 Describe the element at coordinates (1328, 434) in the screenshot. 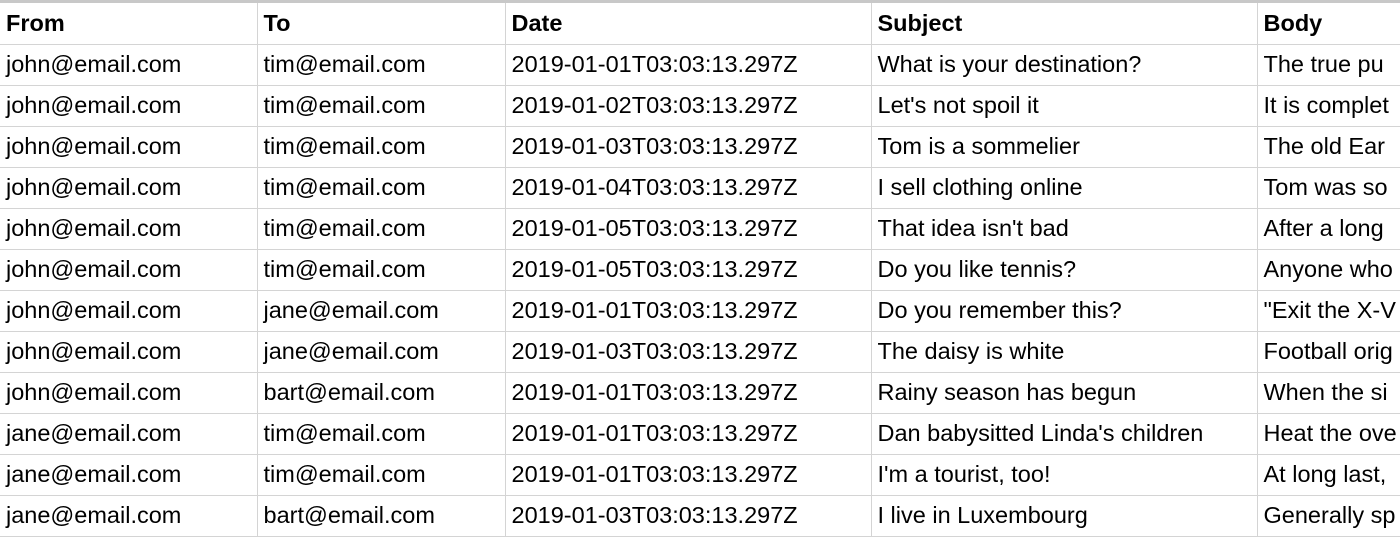

I see `cell-body: Heat the ove` at that location.